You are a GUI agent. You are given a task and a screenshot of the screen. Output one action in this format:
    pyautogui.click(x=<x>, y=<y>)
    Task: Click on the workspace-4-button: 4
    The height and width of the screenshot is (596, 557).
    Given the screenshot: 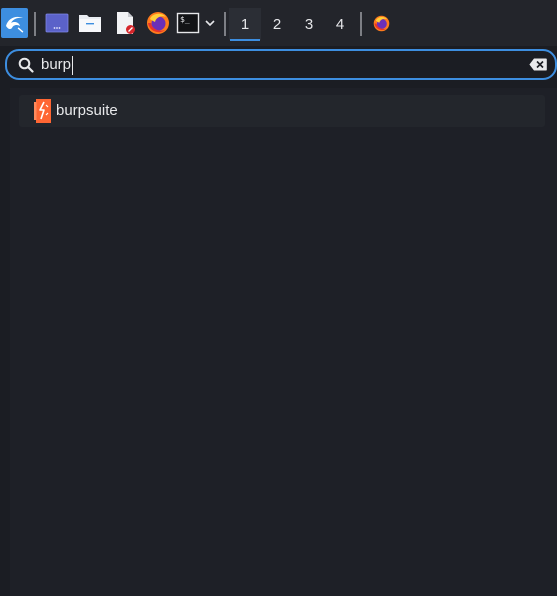 What is the action you would take?
    pyautogui.click(x=340, y=24)
    